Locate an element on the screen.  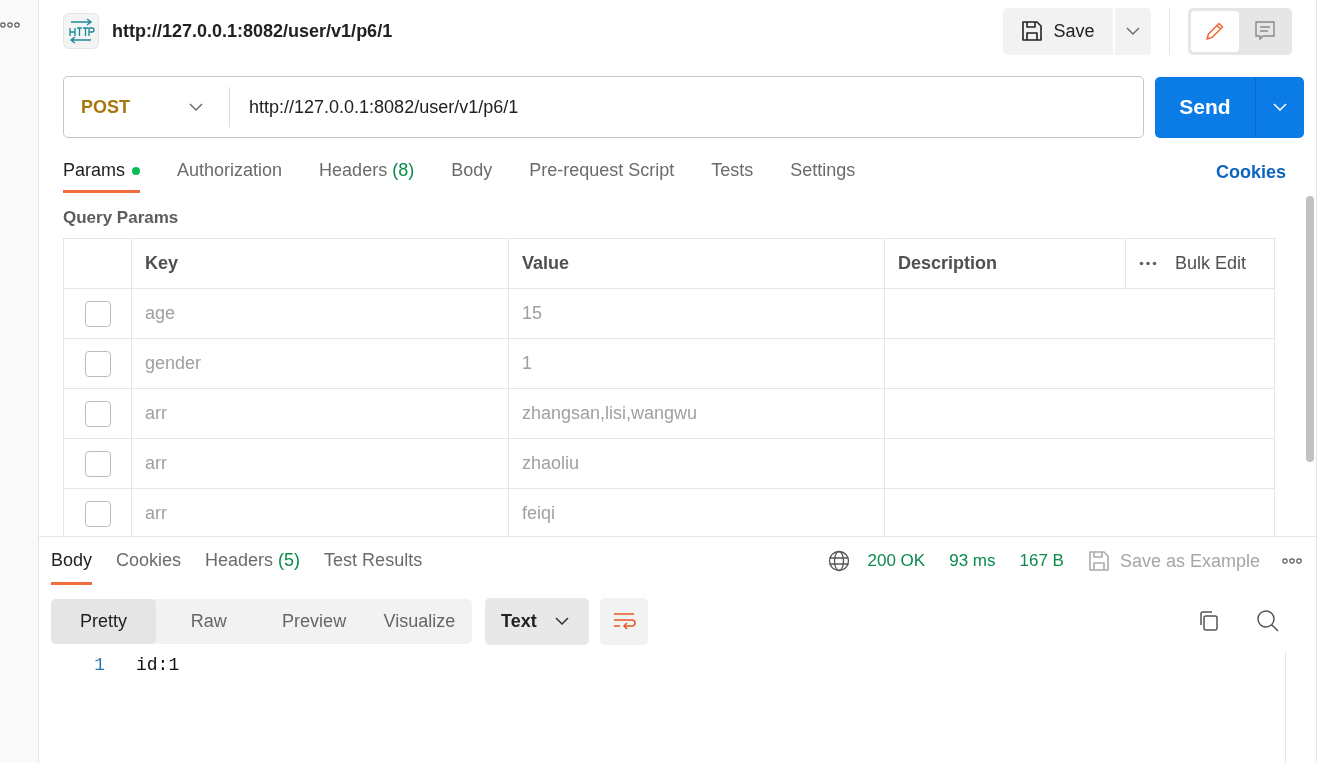
request-tab: Pre-request Script is located at coordinates (602, 172).